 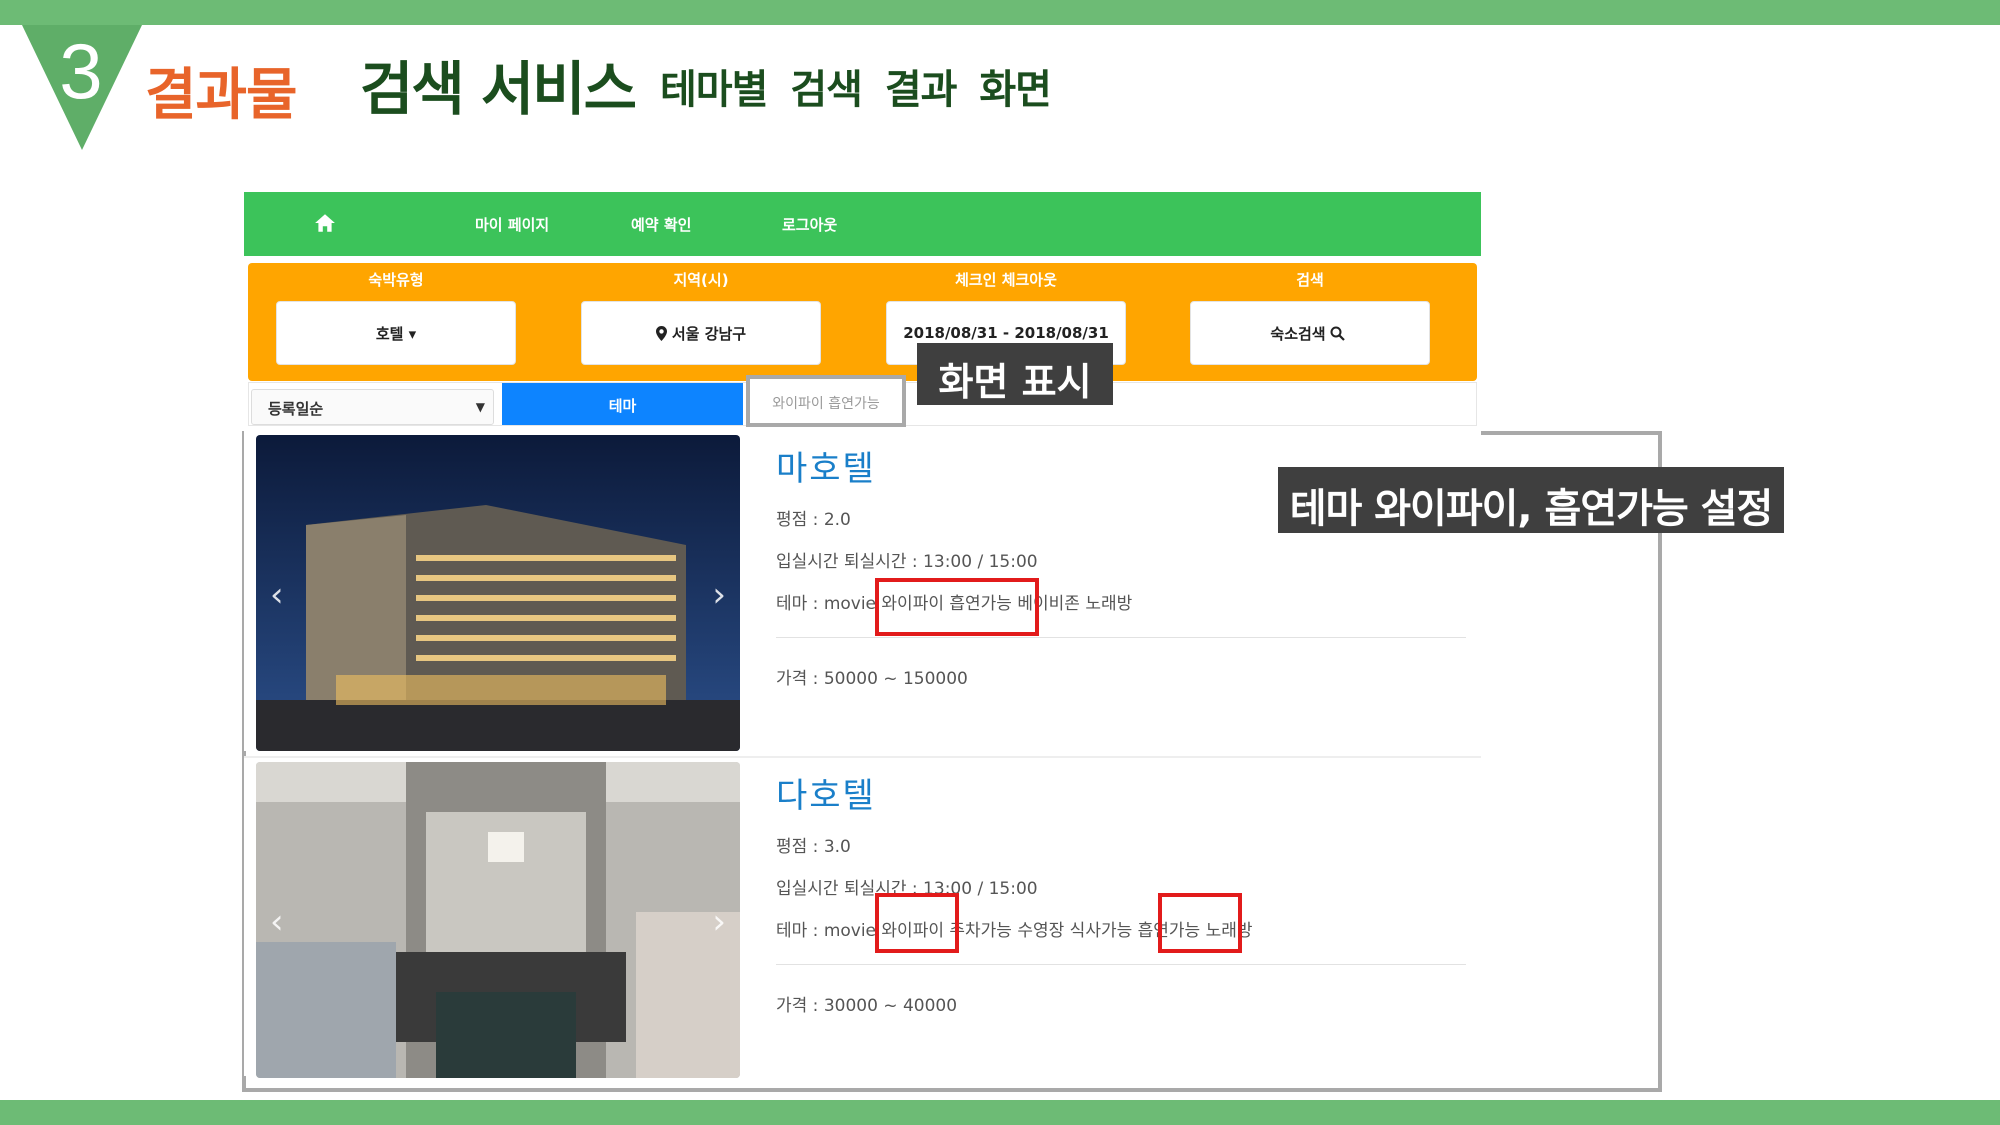 I want to click on field-label-type: 숙박유형, so click(x=396, y=280).